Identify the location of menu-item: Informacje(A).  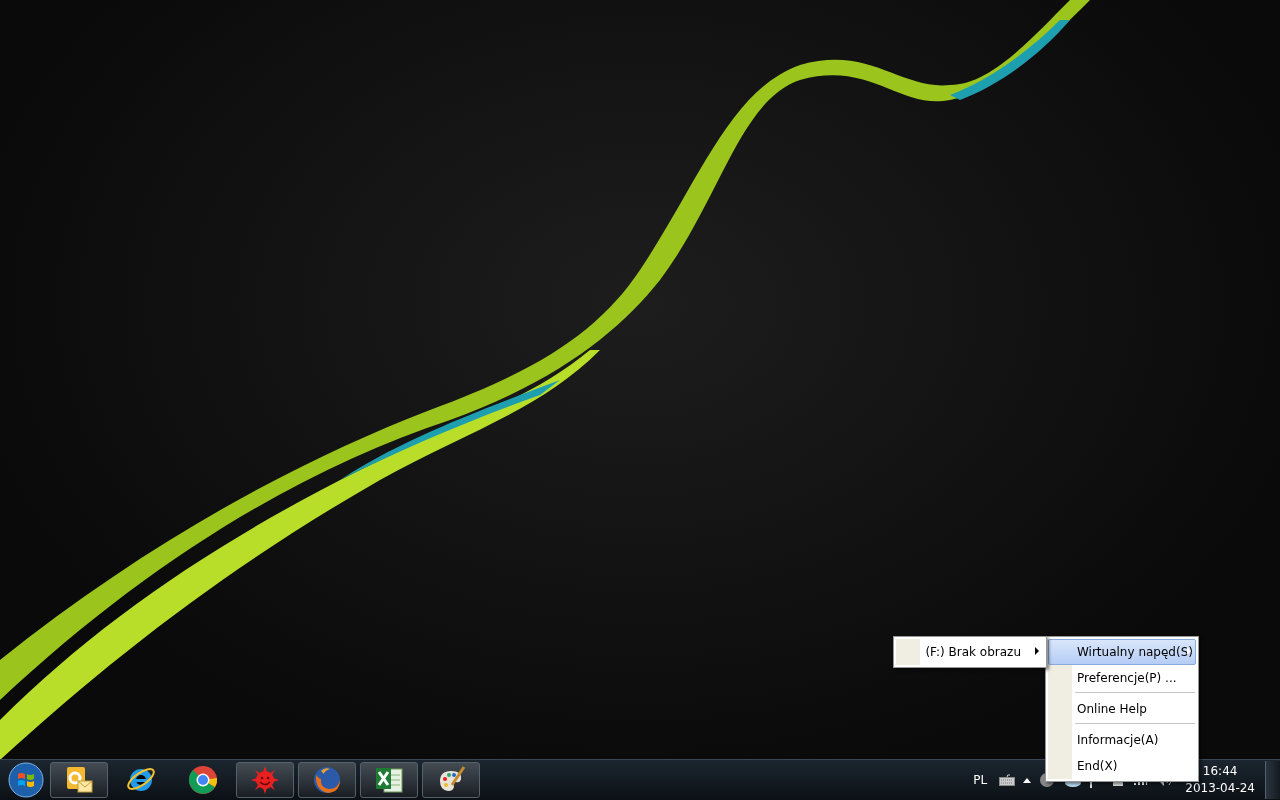
(1122, 740).